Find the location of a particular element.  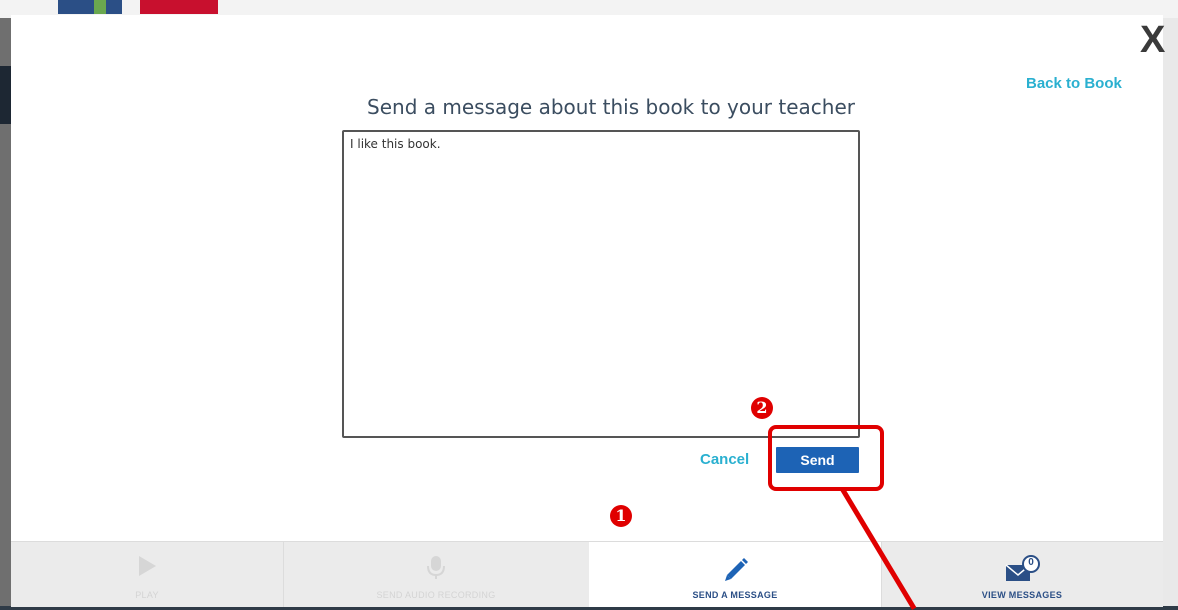

toolbar-play: PLAY is located at coordinates (147, 574).